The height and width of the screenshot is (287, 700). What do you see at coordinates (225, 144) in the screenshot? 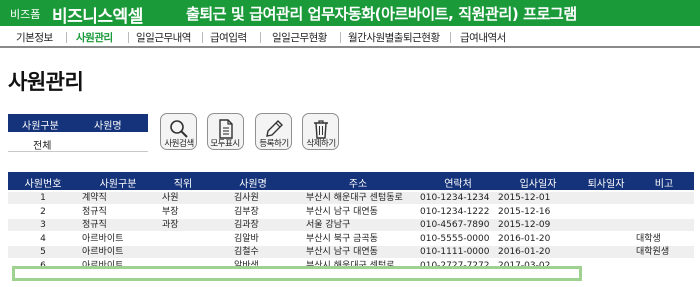
I see `show-all-label: 모두표시` at bounding box center [225, 144].